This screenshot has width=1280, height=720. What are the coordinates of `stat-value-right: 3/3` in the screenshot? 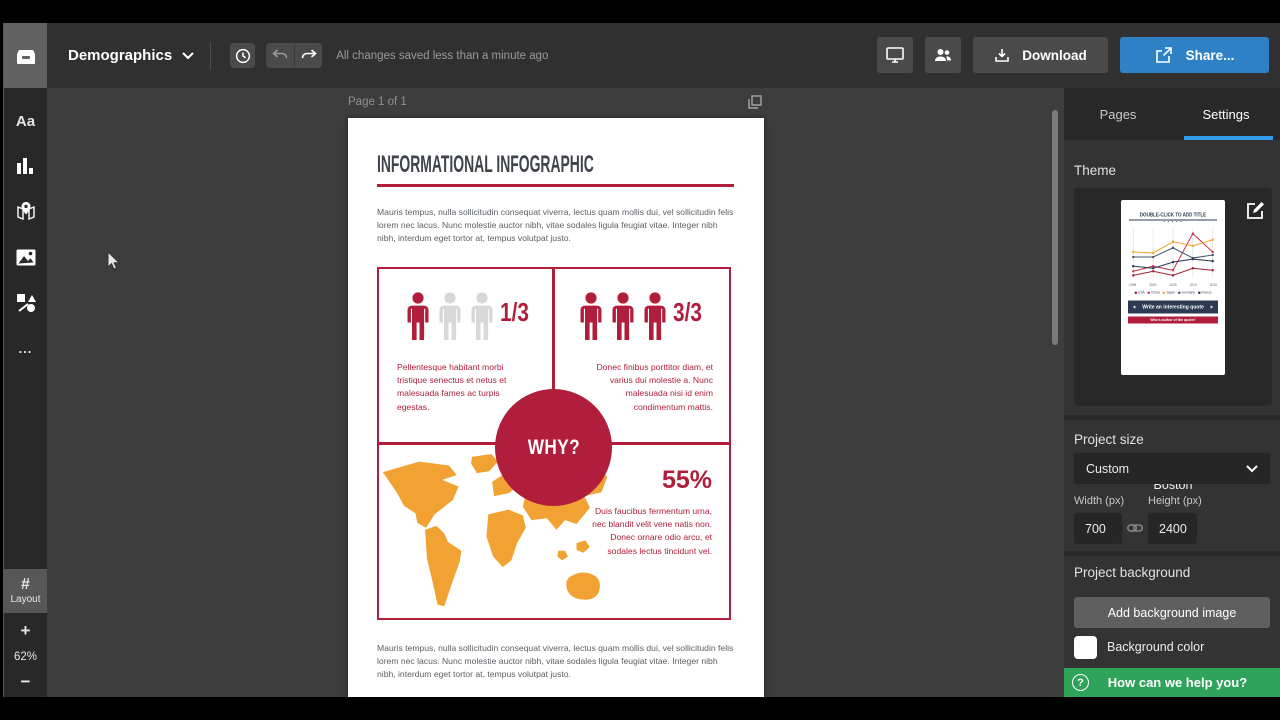 It's located at (687, 312).